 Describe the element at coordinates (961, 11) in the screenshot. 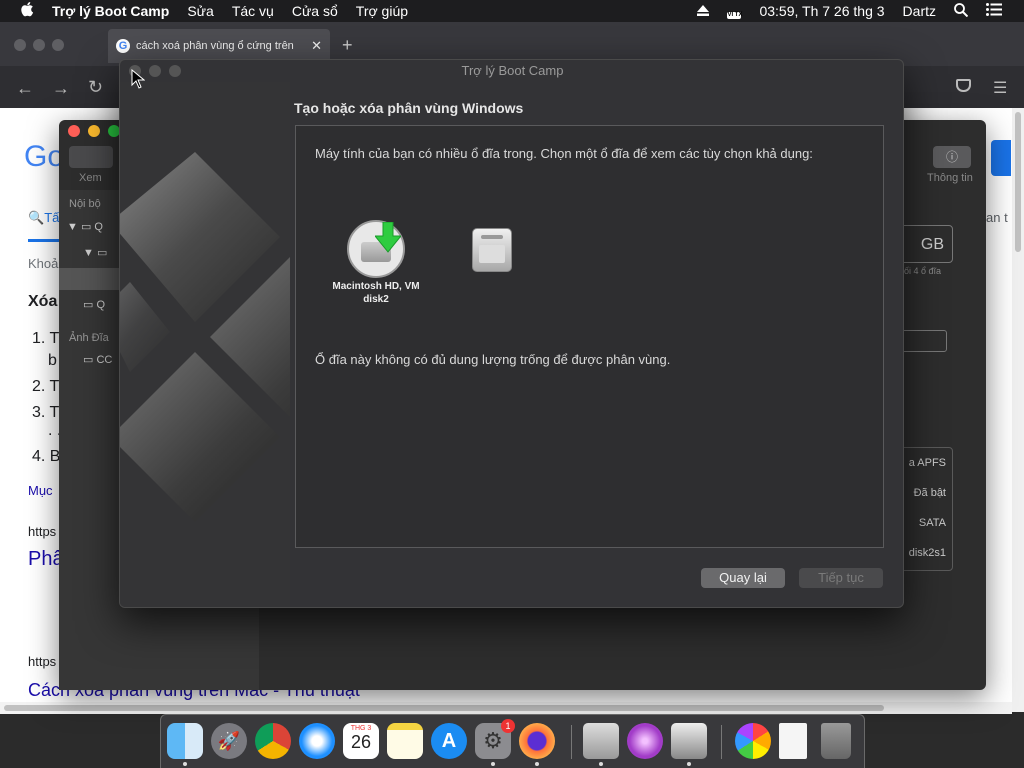

I see `spotlight-search-icon` at that location.